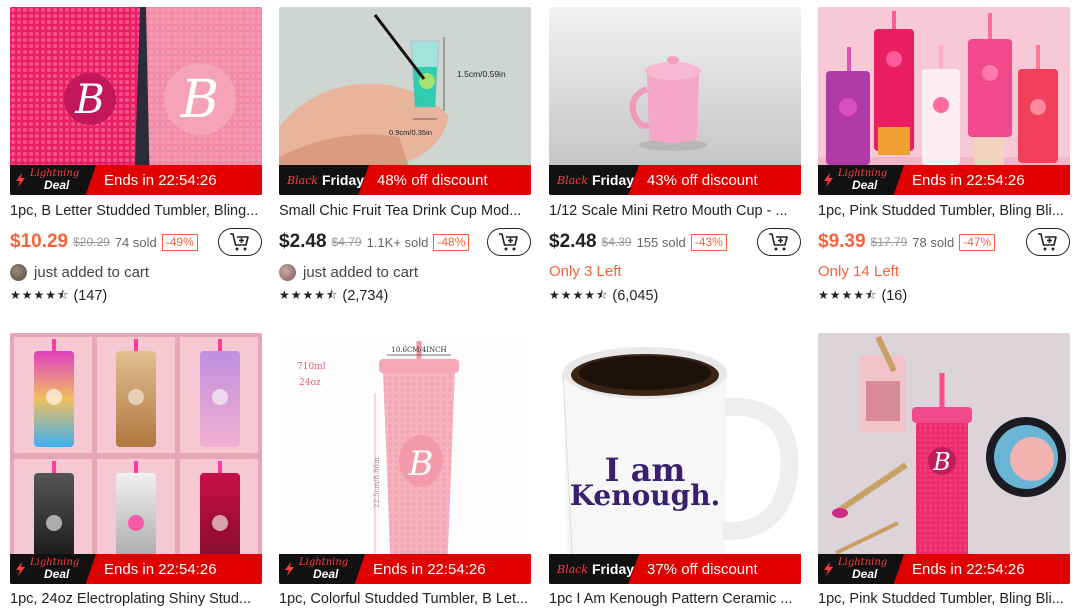  Describe the element at coordinates (675, 569) in the screenshot. I see `black-friday-banner: Black Friday 37% off discount` at that location.